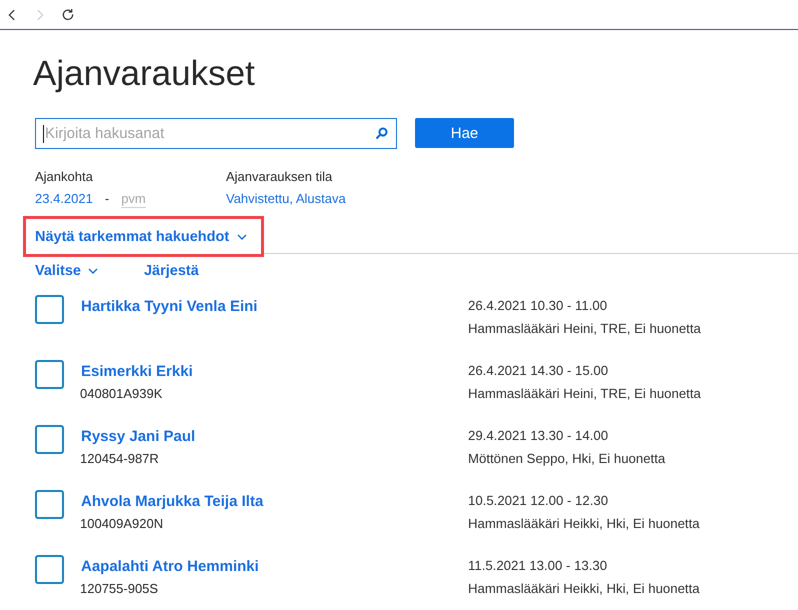 The height and width of the screenshot is (610, 798). Describe the element at coordinates (242, 237) in the screenshot. I see `chevron-down-icon` at that location.